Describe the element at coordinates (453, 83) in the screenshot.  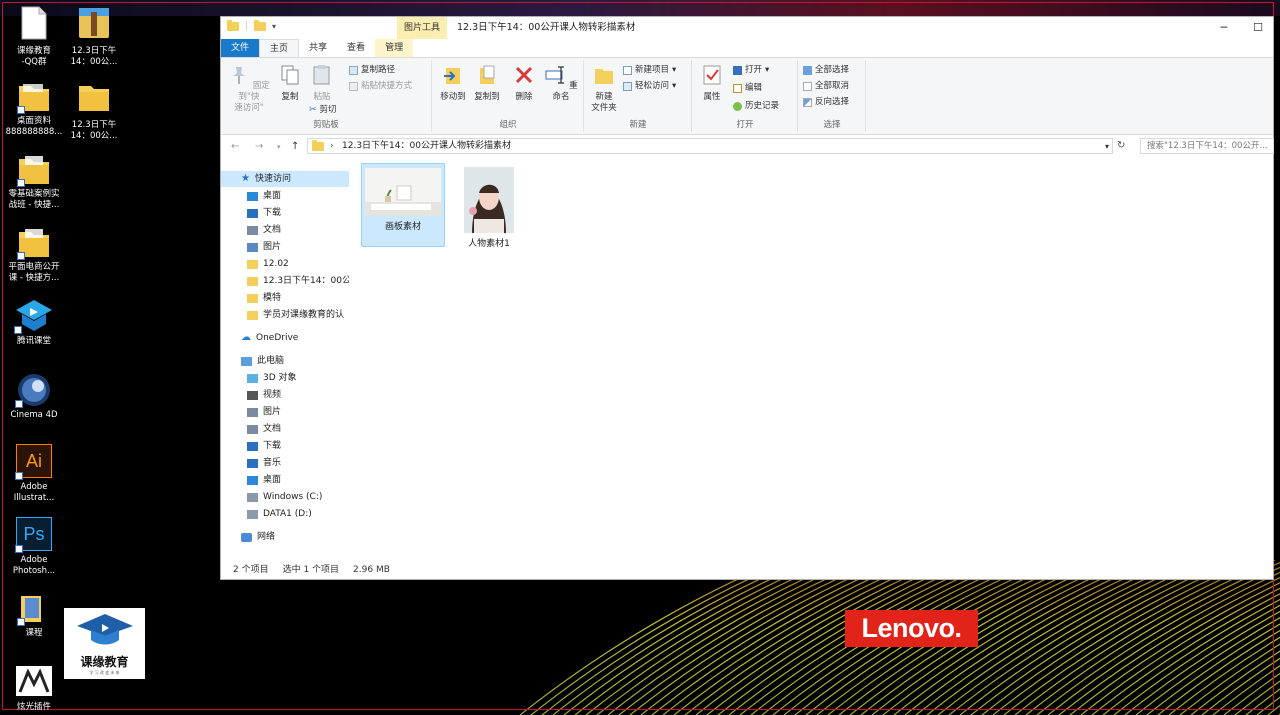
I see `move-to-button: 移动到` at that location.